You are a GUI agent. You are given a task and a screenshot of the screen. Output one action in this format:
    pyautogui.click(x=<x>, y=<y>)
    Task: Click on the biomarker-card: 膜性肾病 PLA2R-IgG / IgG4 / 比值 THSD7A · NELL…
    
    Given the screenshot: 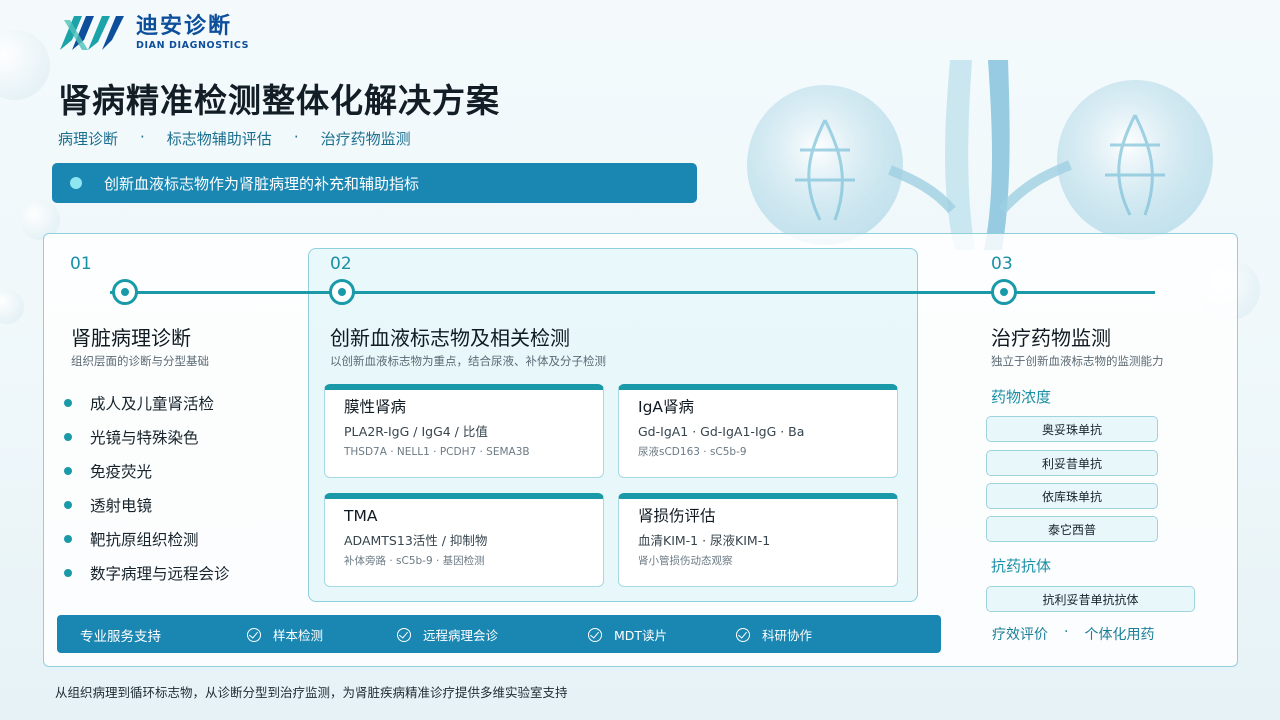 What is the action you would take?
    pyautogui.click(x=464, y=431)
    